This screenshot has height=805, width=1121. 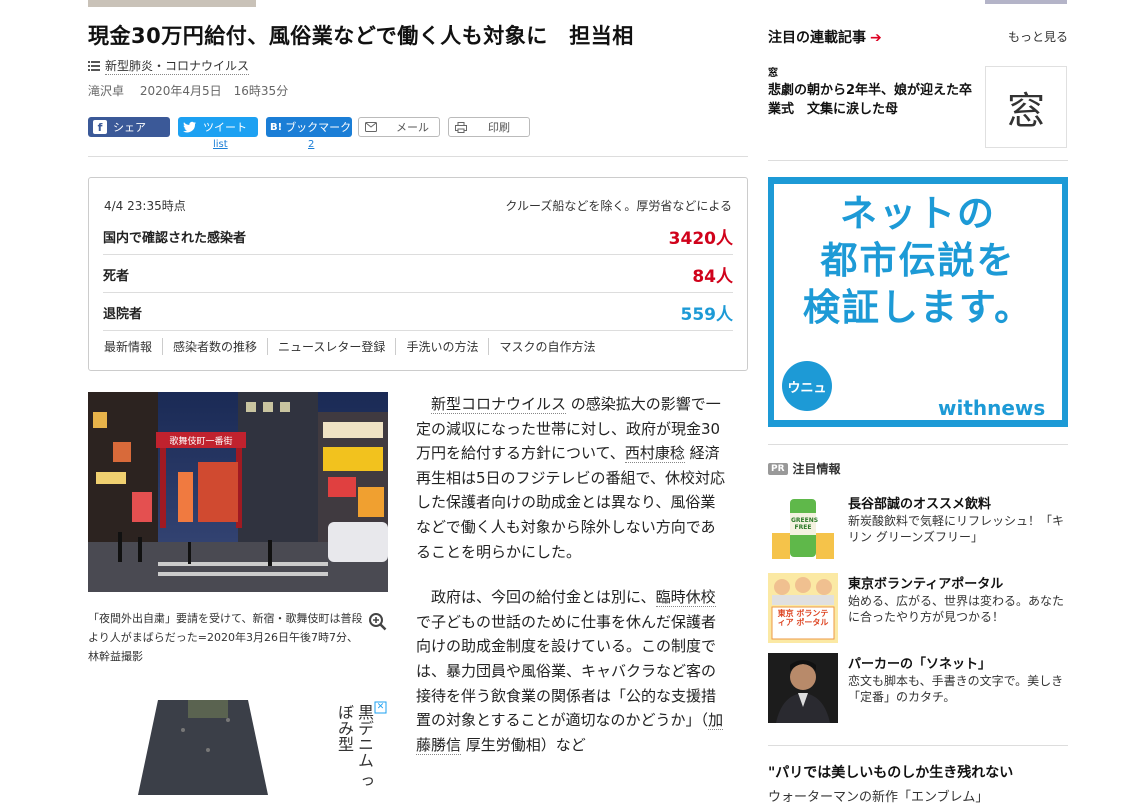 What do you see at coordinates (654, 454) in the screenshot?
I see `keyword-link: 西村康稔` at bounding box center [654, 454].